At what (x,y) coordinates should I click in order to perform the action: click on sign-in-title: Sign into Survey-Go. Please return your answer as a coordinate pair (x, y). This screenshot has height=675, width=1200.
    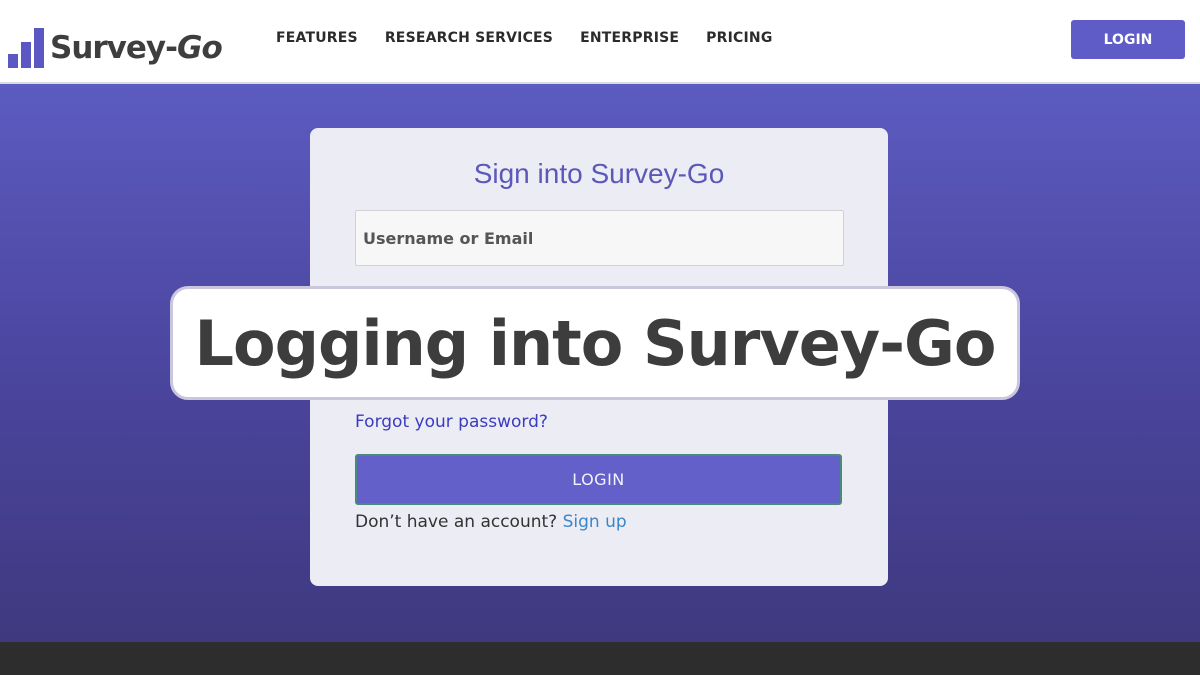
    Looking at the image, I should click on (599, 173).